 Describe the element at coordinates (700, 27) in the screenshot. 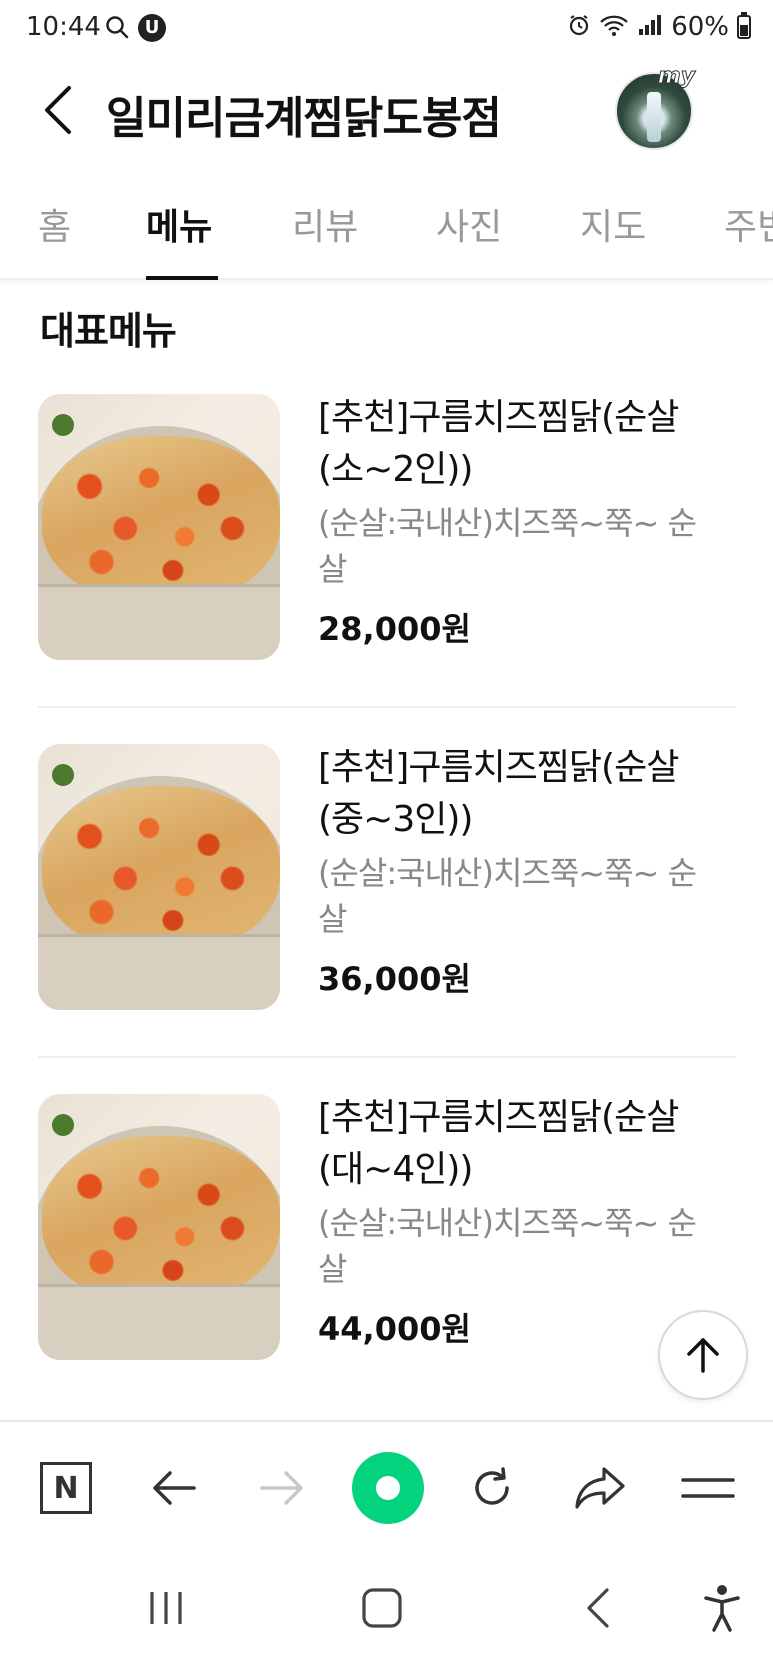

I see `battery-percent: 60%` at that location.